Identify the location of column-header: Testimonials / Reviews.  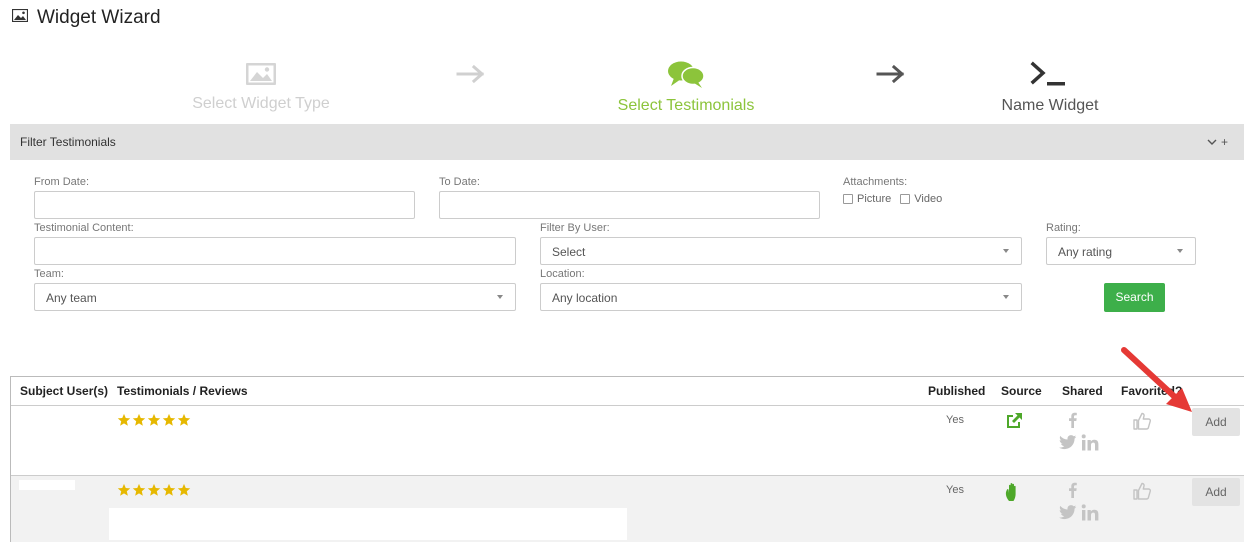
(182, 391).